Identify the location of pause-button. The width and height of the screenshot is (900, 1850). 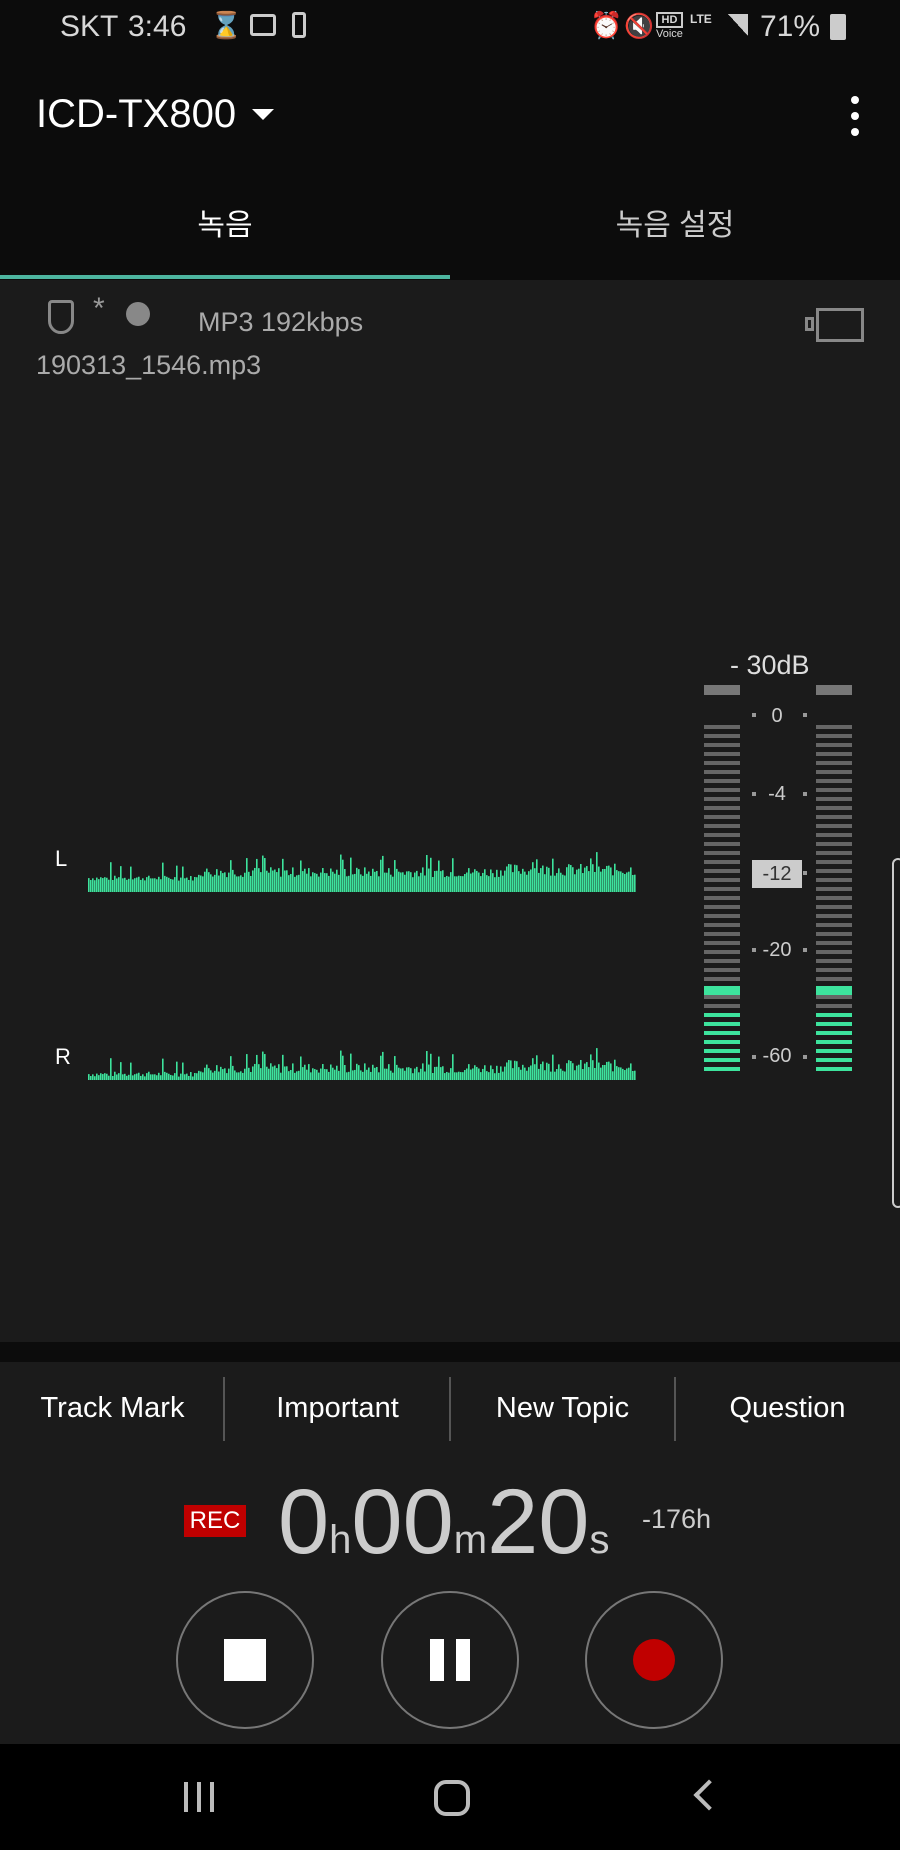
(450, 1660).